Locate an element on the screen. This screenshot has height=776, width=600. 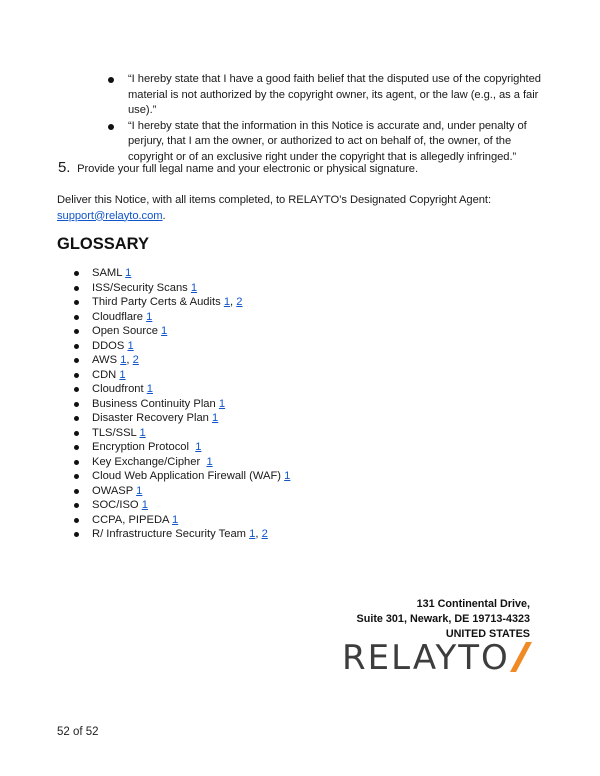
glossary-item: SOC/ISO 1 is located at coordinates (182, 505).